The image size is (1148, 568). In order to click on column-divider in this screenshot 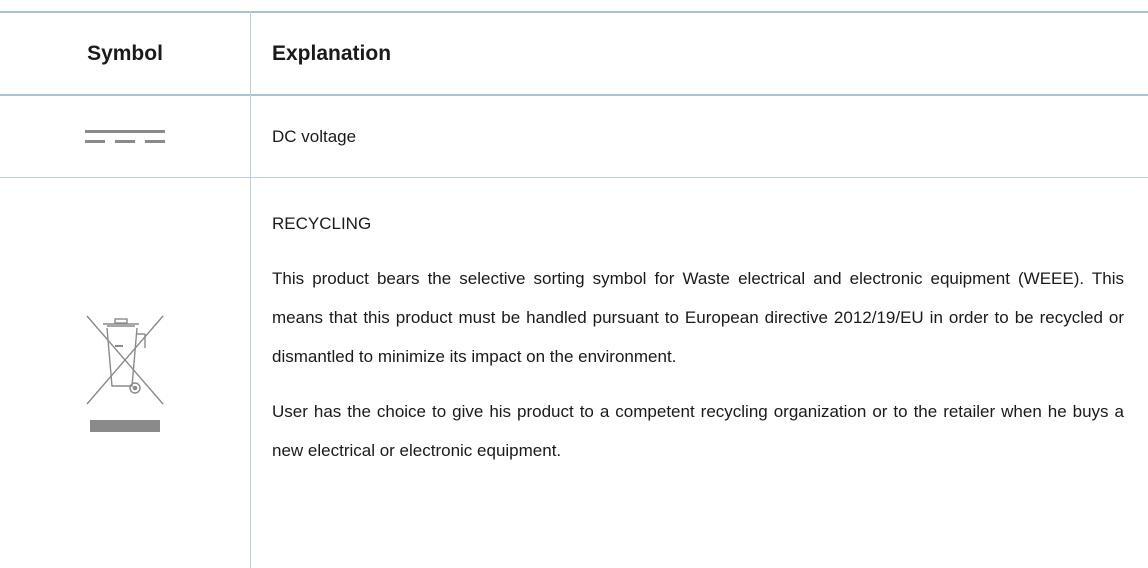, I will do `click(250, 289)`.